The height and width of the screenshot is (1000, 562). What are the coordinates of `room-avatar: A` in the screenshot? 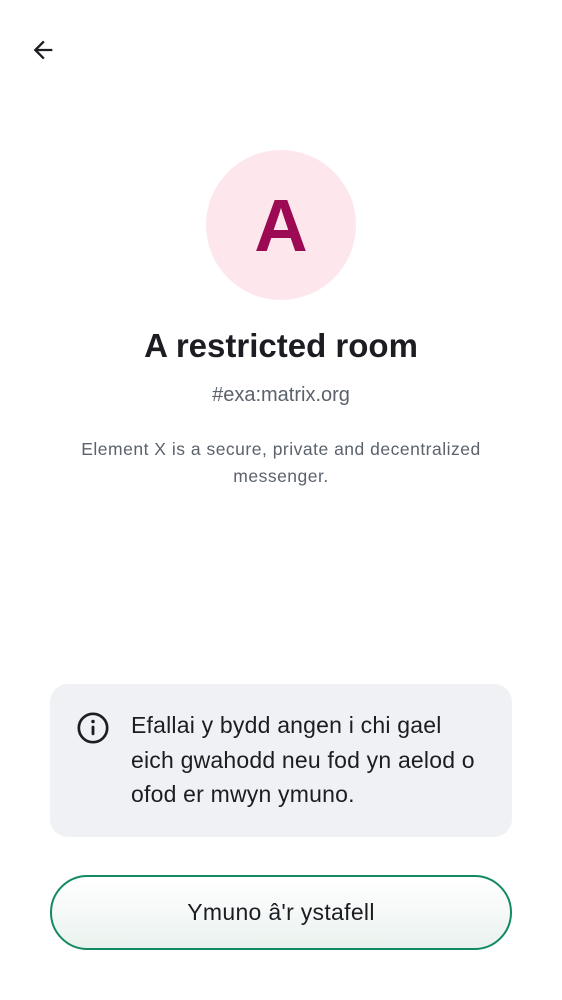 It's located at (281, 225).